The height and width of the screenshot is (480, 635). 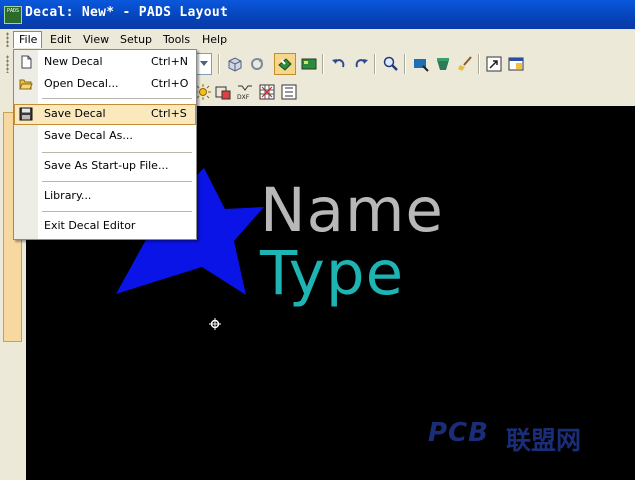 What do you see at coordinates (7, 39) in the screenshot?
I see `menubar-grip` at bounding box center [7, 39].